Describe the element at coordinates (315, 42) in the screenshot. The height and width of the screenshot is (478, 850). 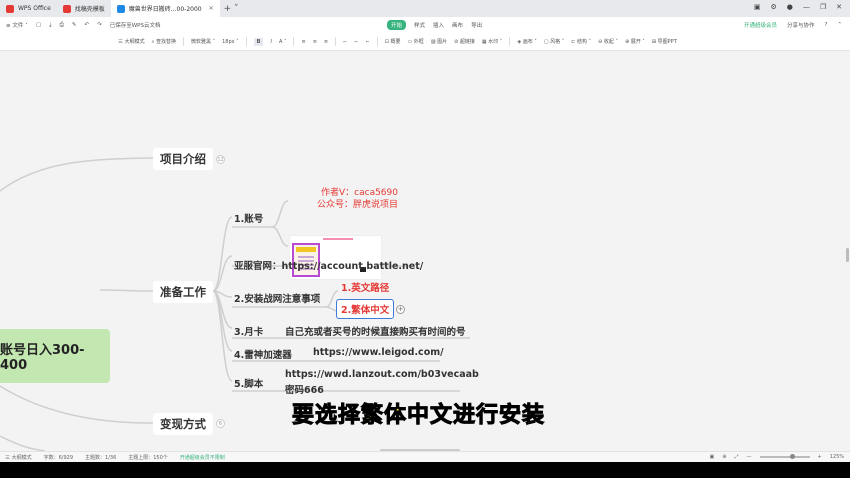
I see `align-center-button: ≡` at that location.